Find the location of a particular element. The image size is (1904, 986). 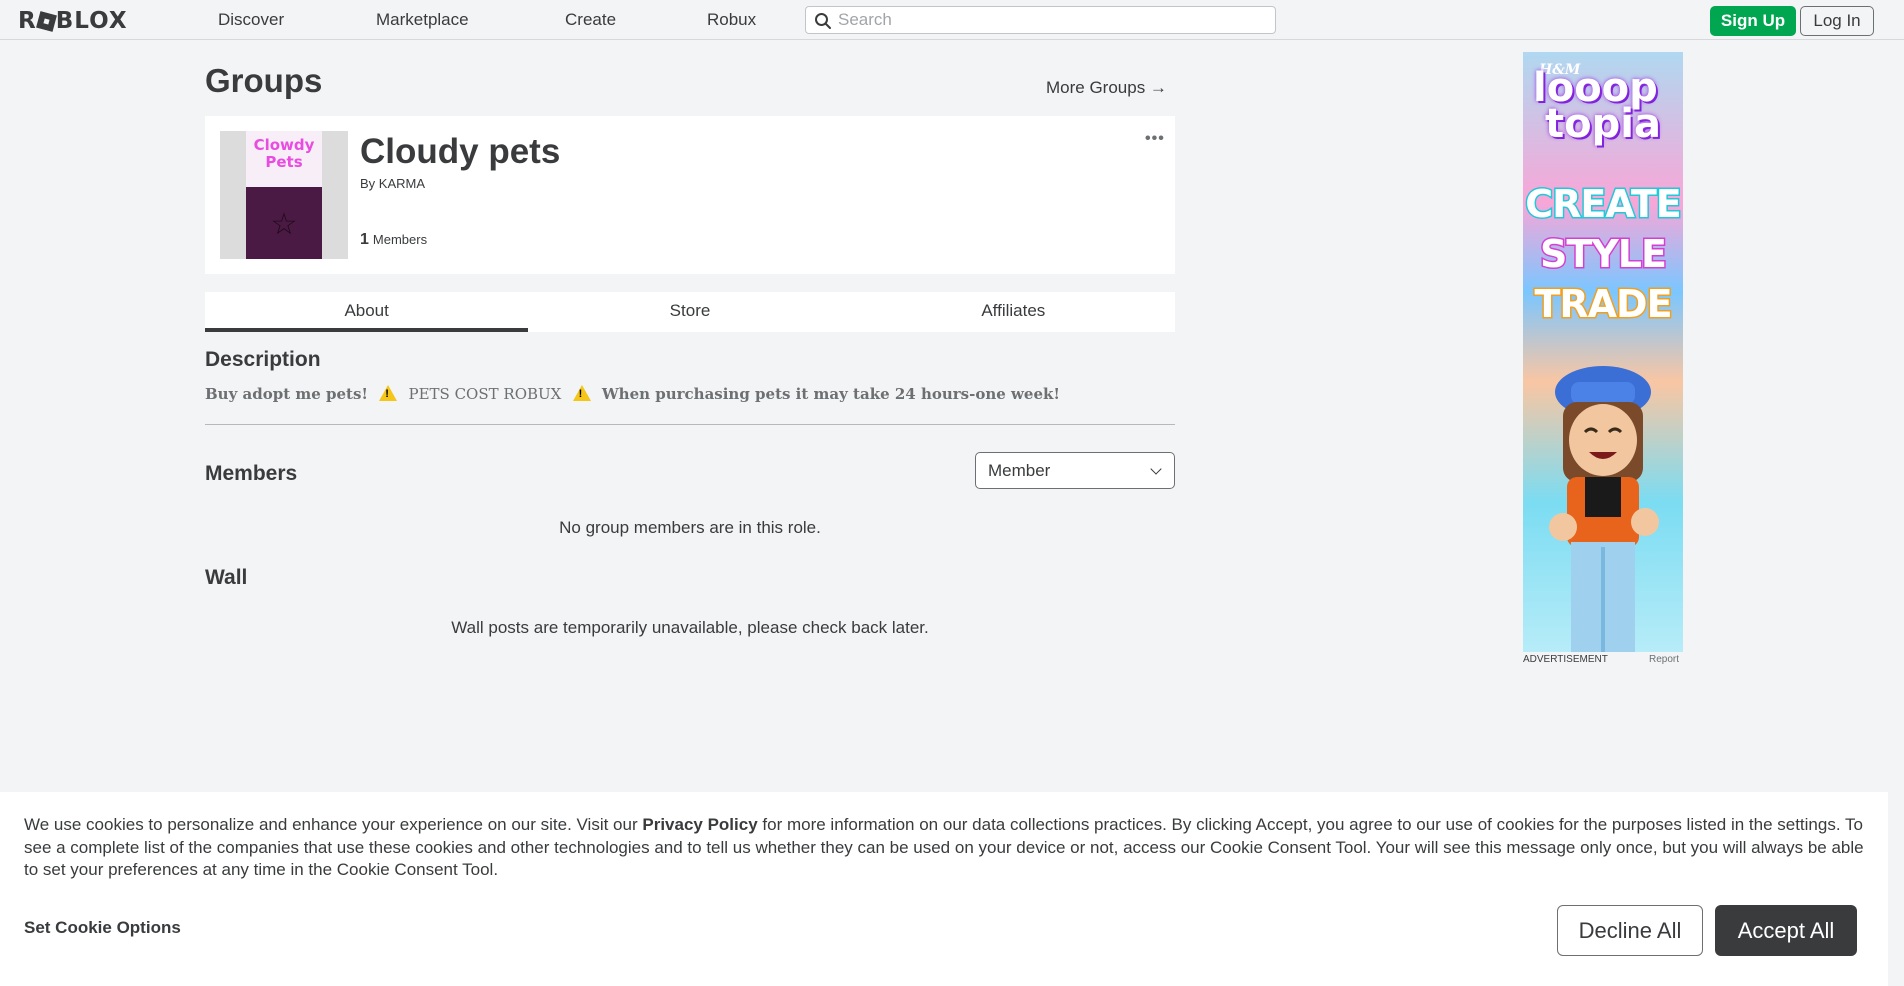

nav-marketplace: Marketplace is located at coordinates (422, 20).